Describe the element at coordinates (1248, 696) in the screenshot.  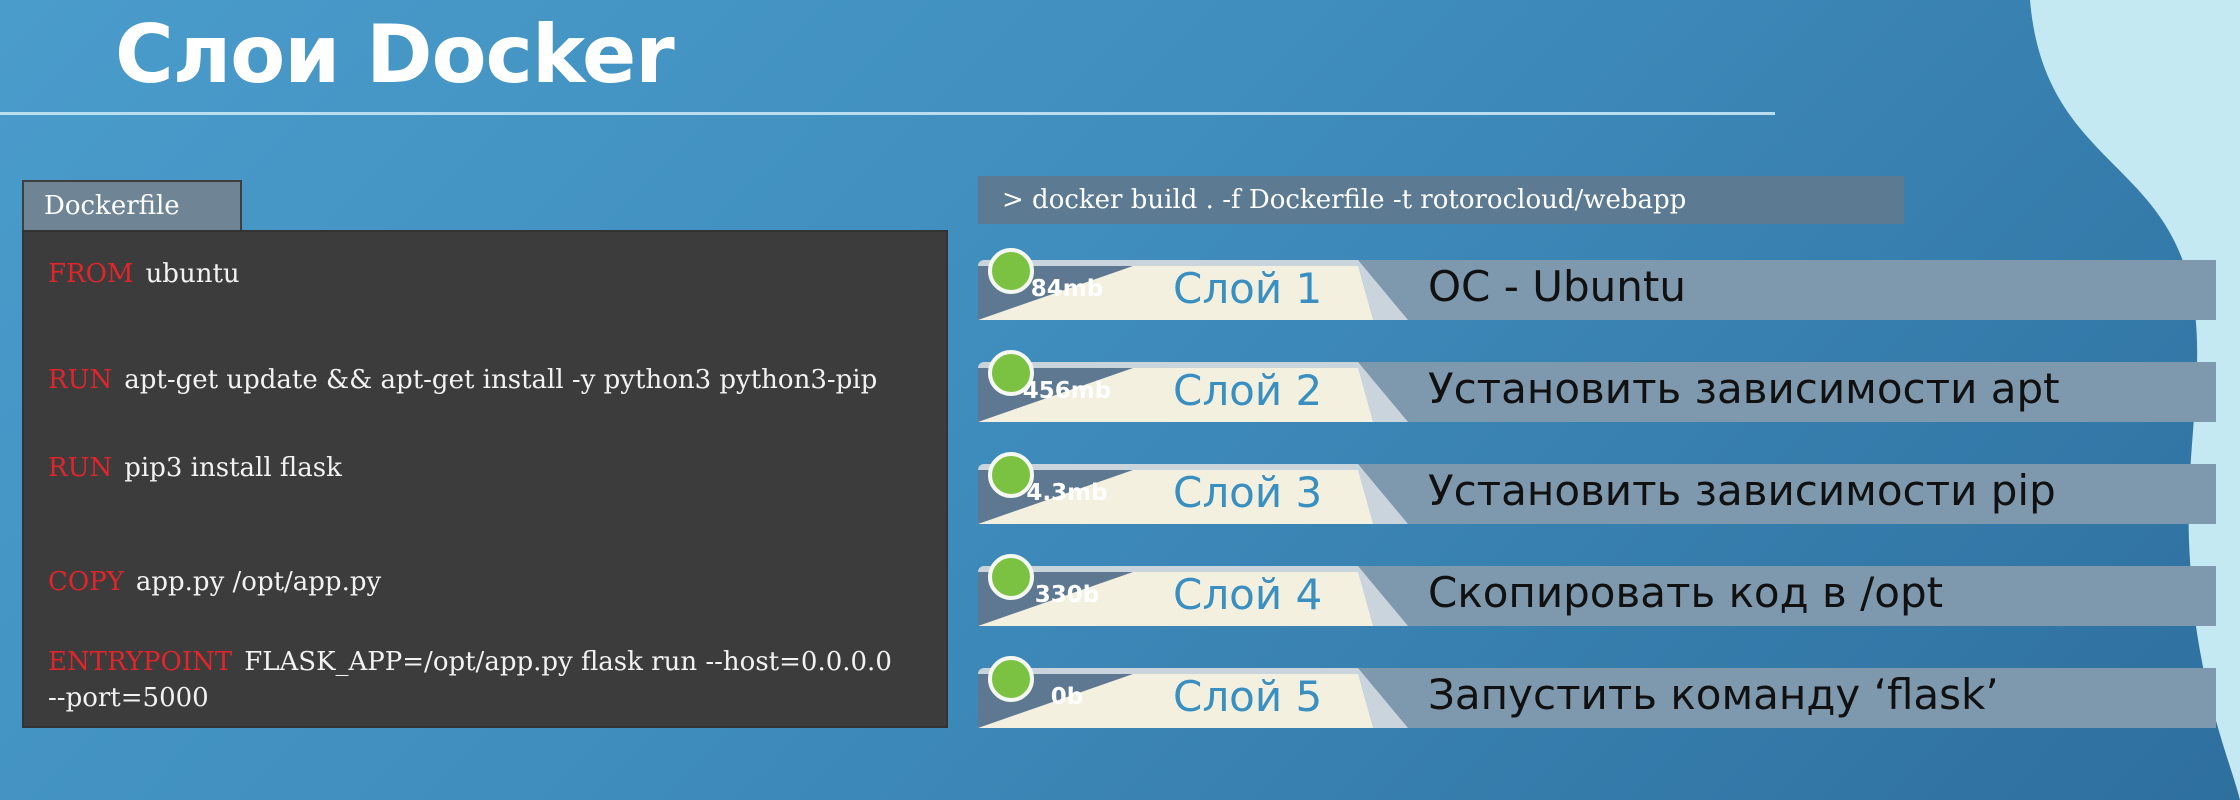
I see `layer-name: Слой 5` at that location.